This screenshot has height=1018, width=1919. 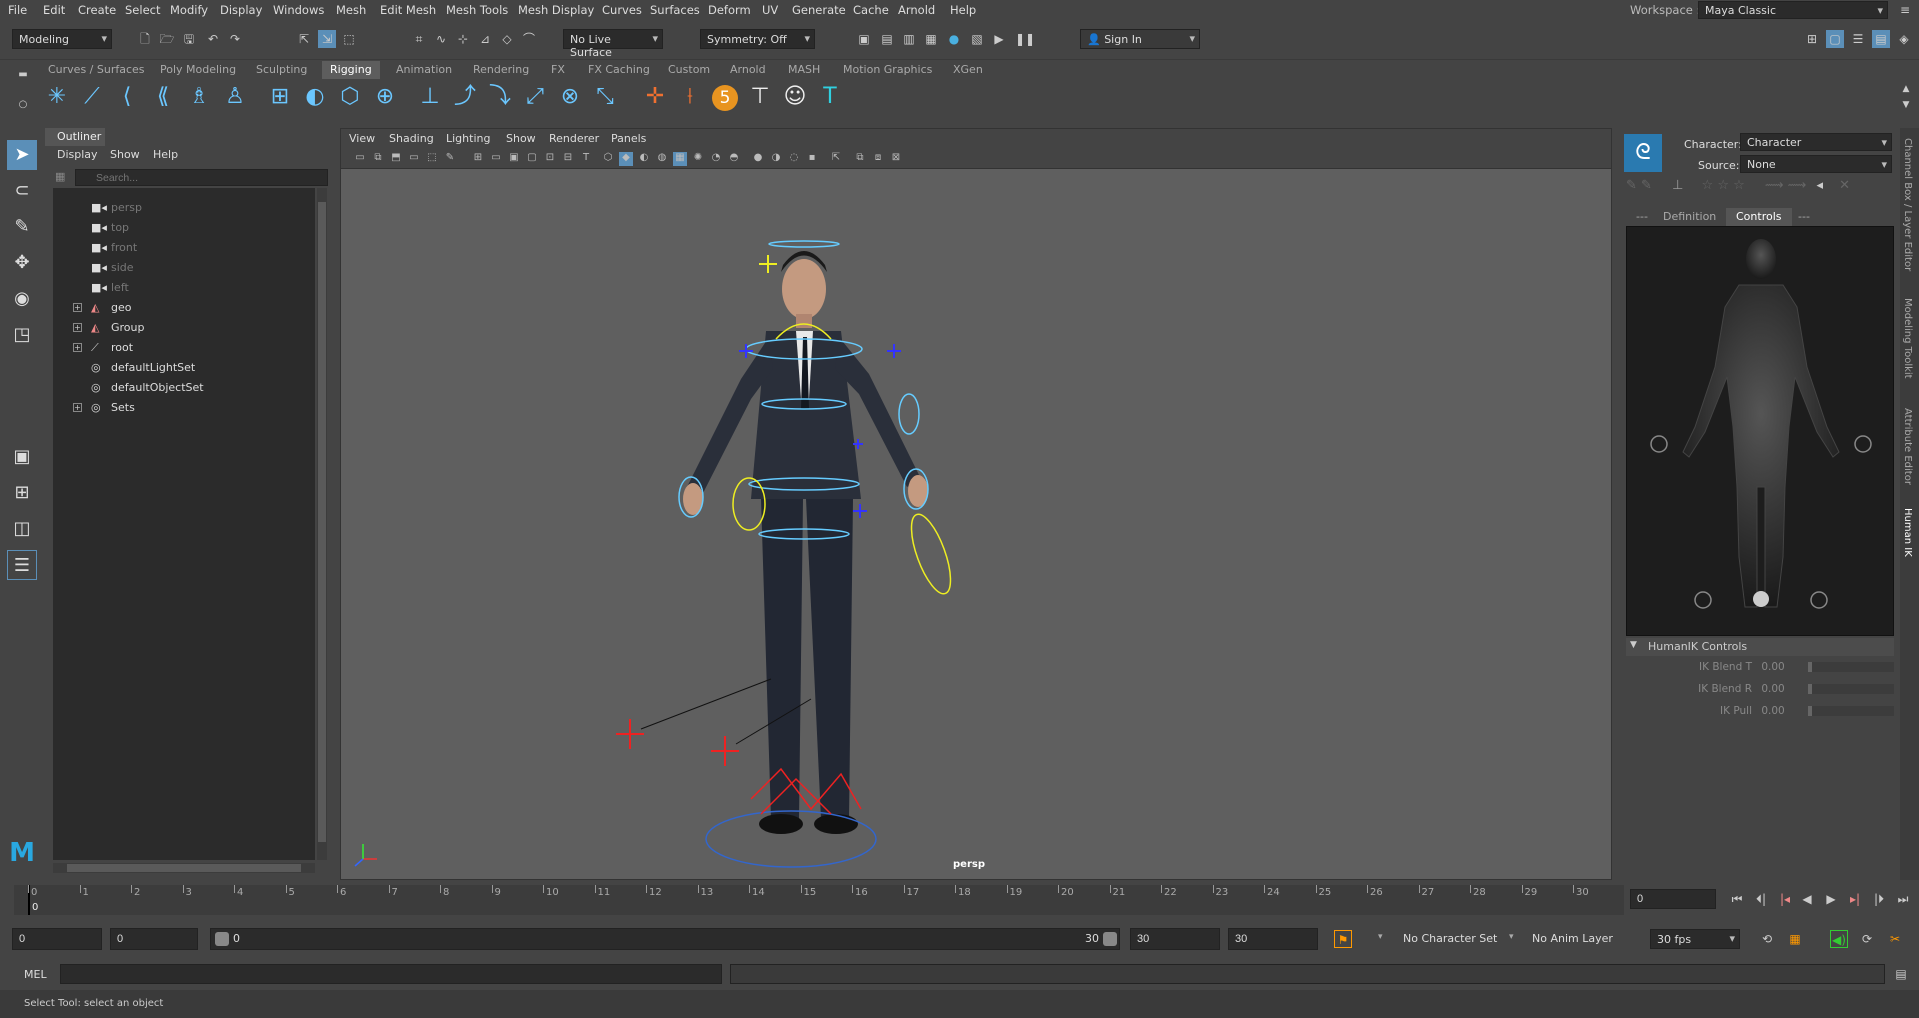 What do you see at coordinates (396, 159) in the screenshot?
I see `bookmark-icon: ⬒` at bounding box center [396, 159].